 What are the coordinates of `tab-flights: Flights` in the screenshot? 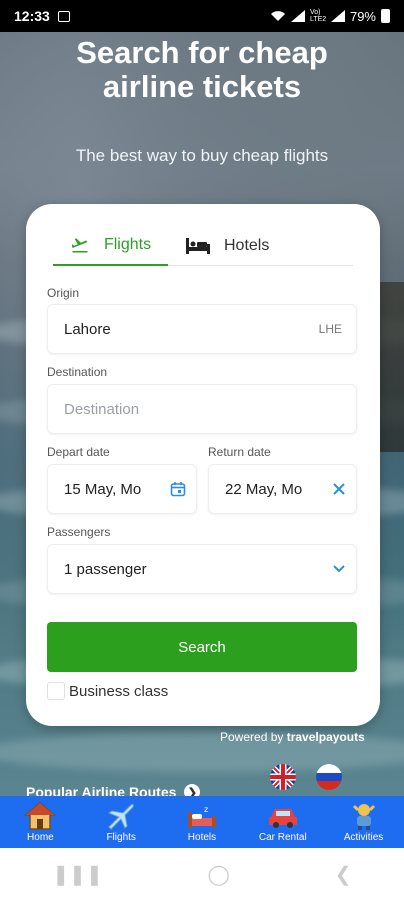 It's located at (110, 246).